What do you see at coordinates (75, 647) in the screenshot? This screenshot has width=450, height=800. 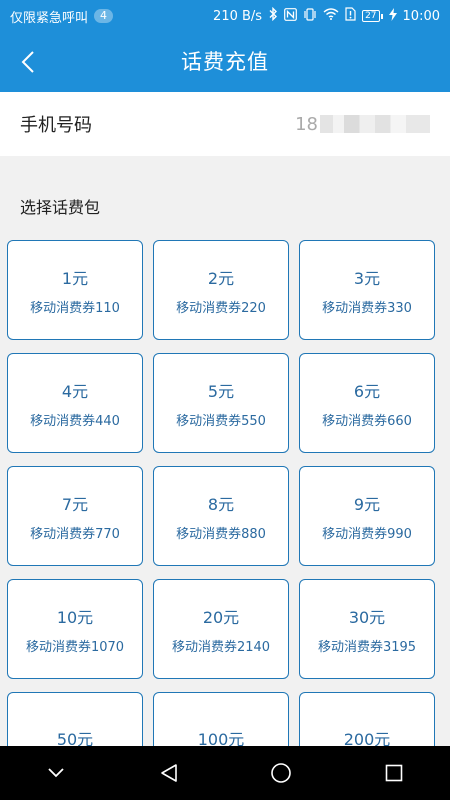 I see `package-description: 移动消费券1070` at bounding box center [75, 647].